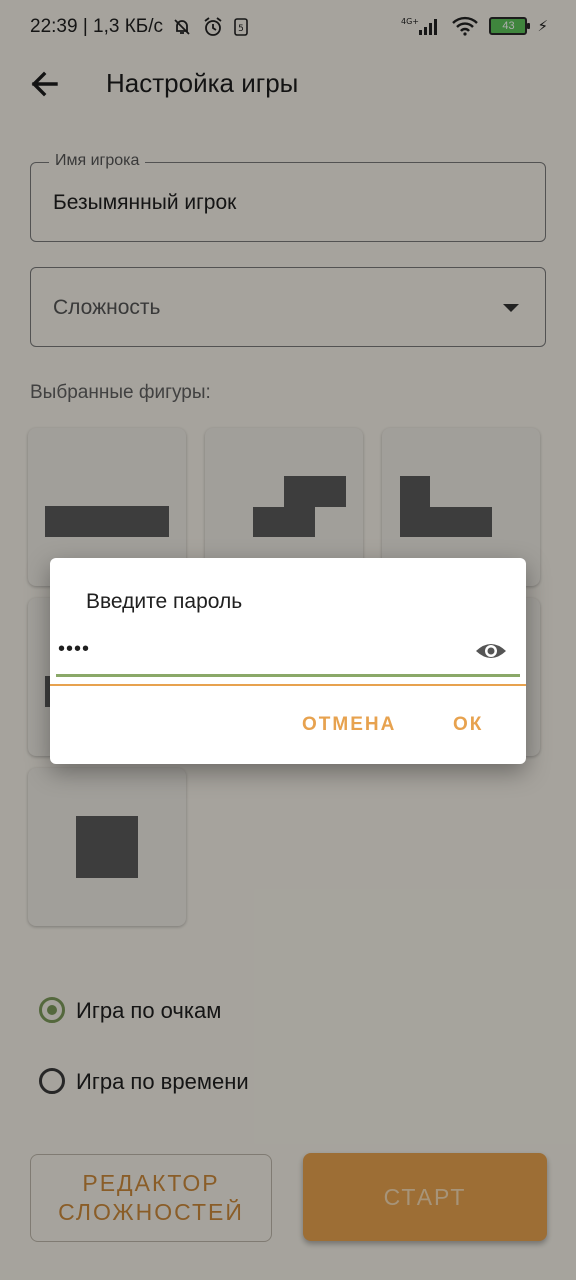 The height and width of the screenshot is (1280, 576). I want to click on dialog-title: Введите пароль, so click(164, 601).